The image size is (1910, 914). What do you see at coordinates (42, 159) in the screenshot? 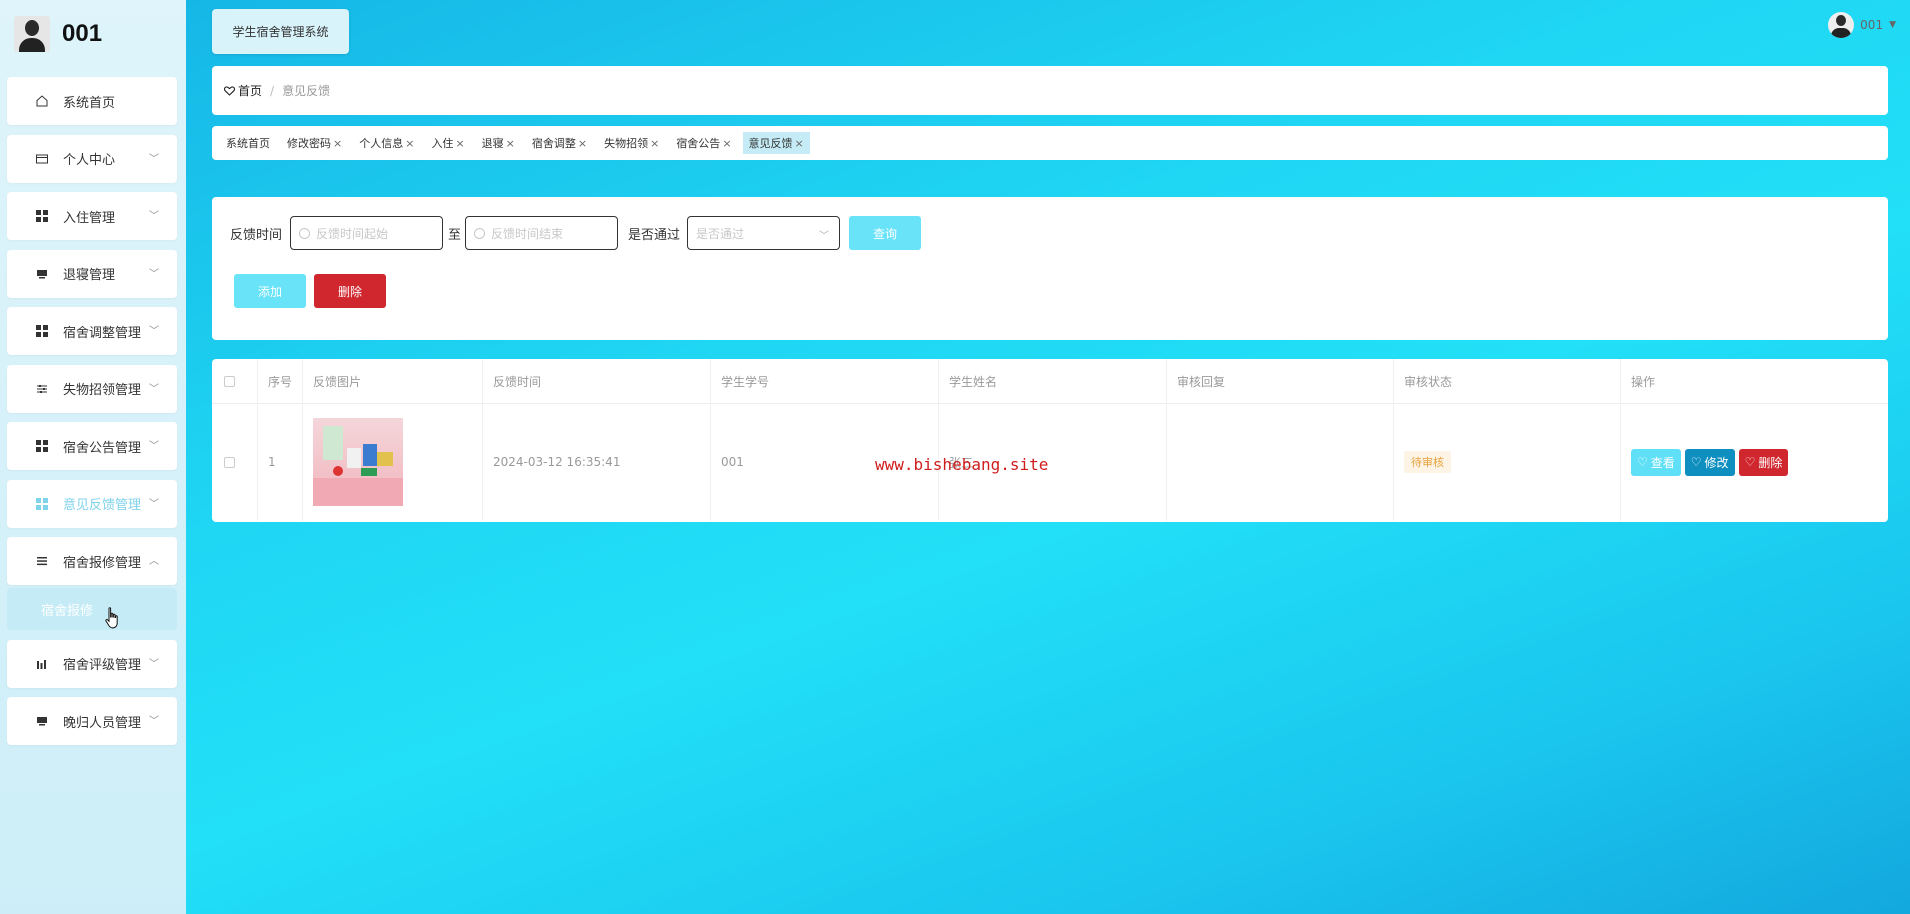
I see `card-icon` at bounding box center [42, 159].